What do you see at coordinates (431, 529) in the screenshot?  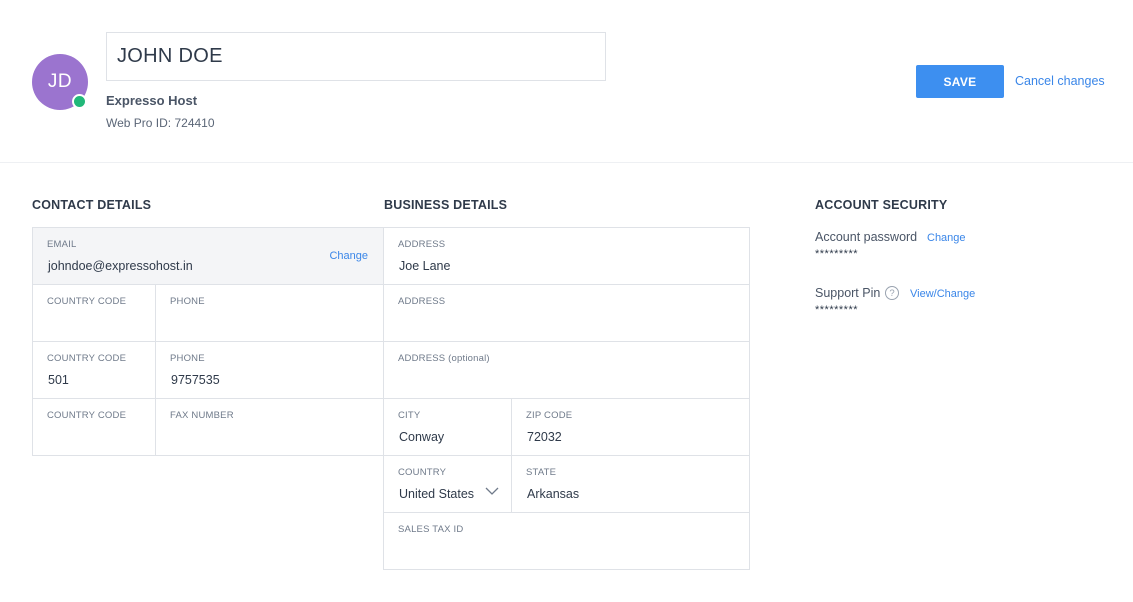 I see `sales-tax-id-label: SALES TAX ID` at bounding box center [431, 529].